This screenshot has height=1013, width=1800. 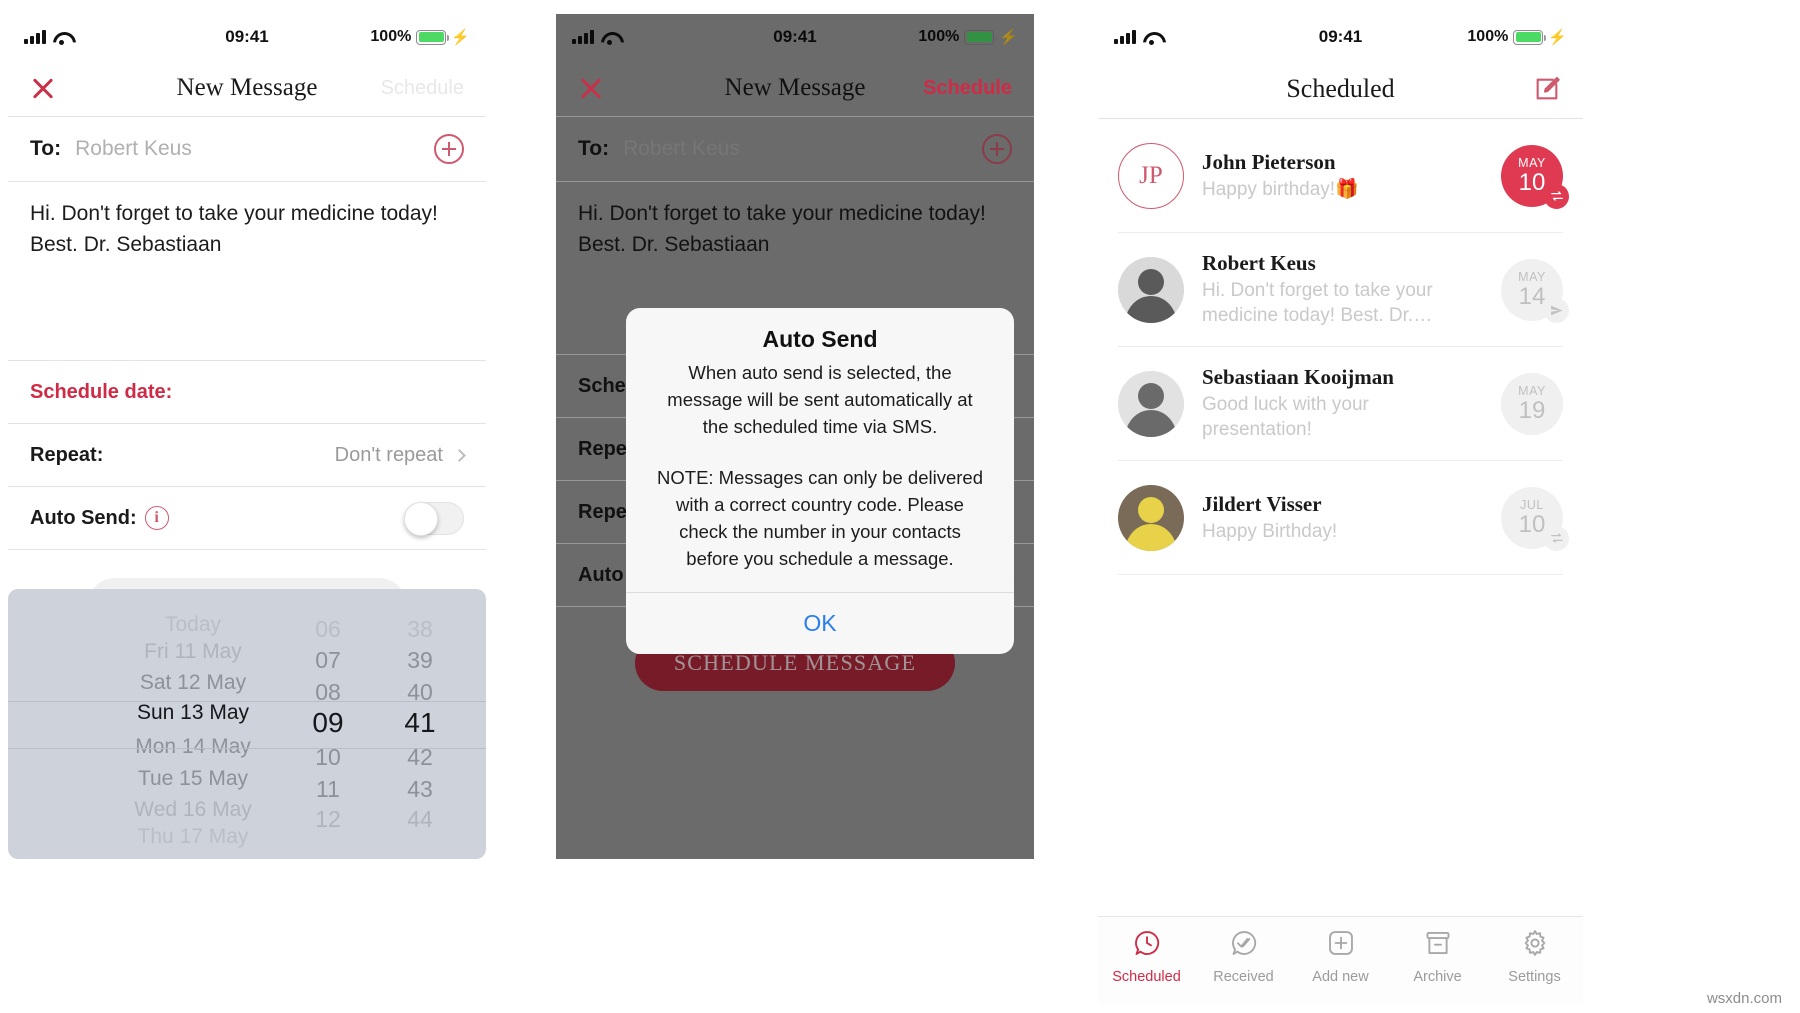 I want to click on to-label: To:, so click(x=46, y=148).